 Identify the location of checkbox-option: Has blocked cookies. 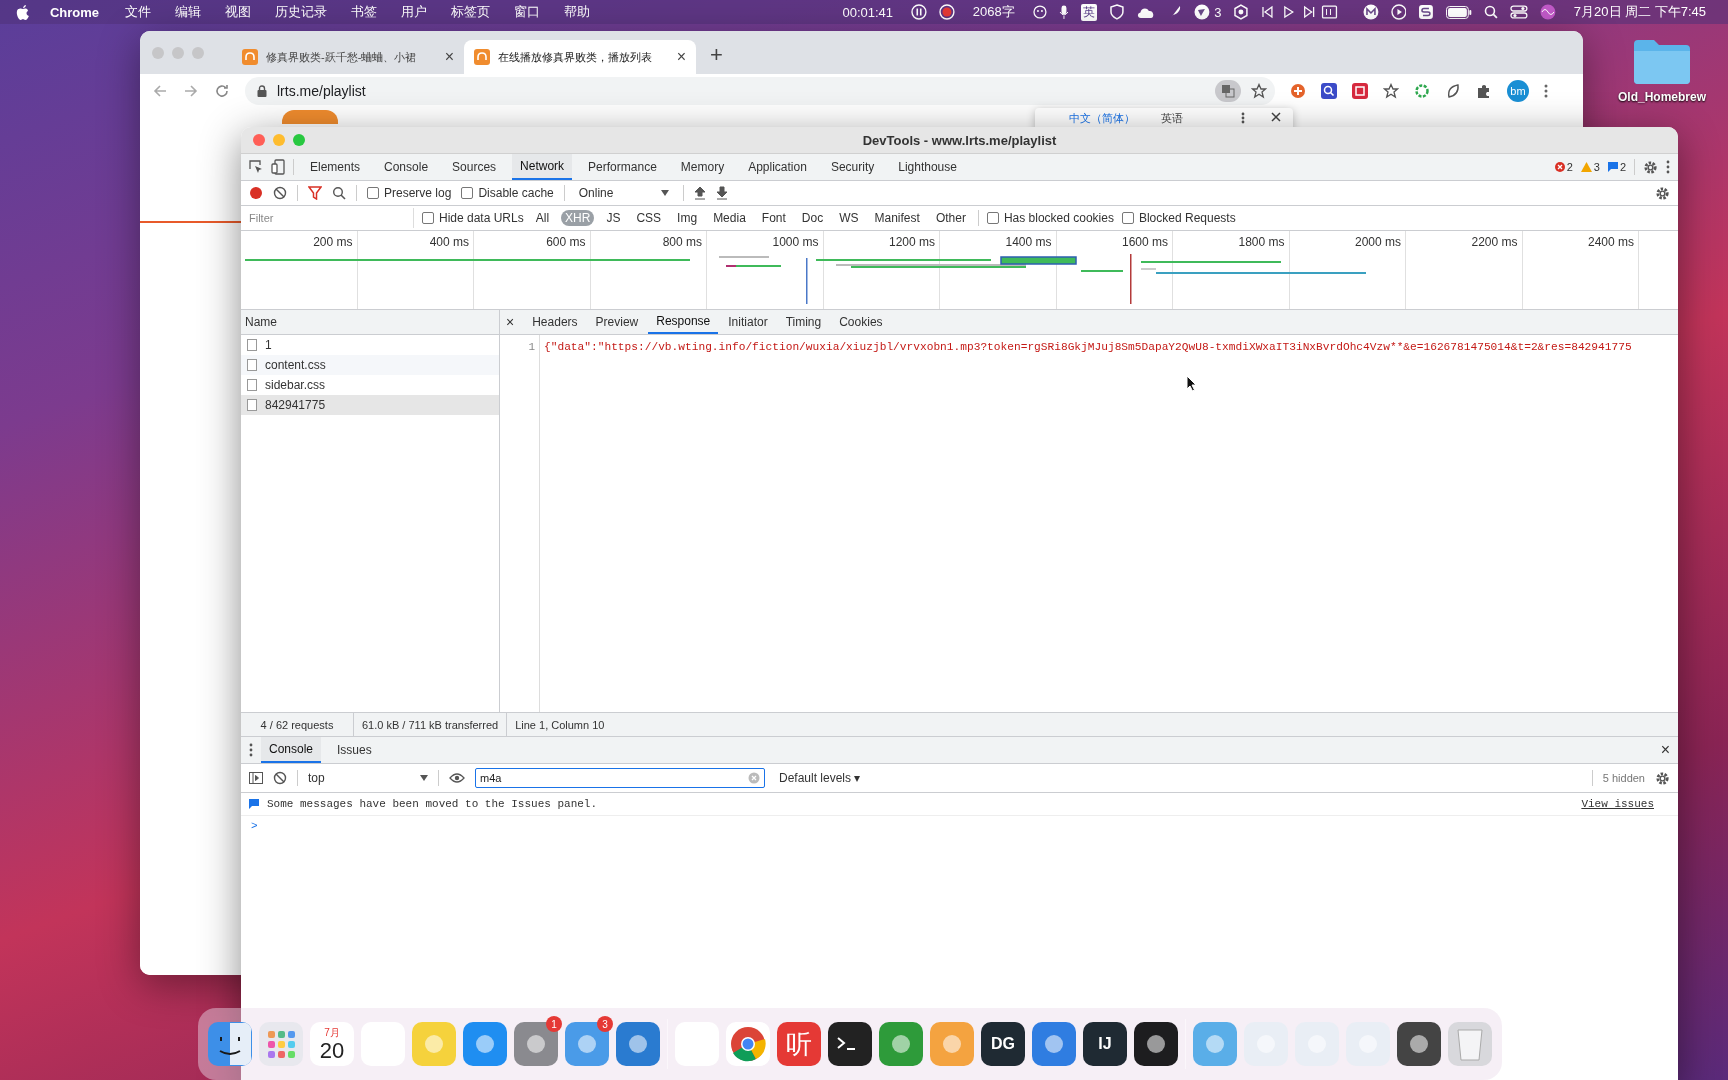
(1050, 218).